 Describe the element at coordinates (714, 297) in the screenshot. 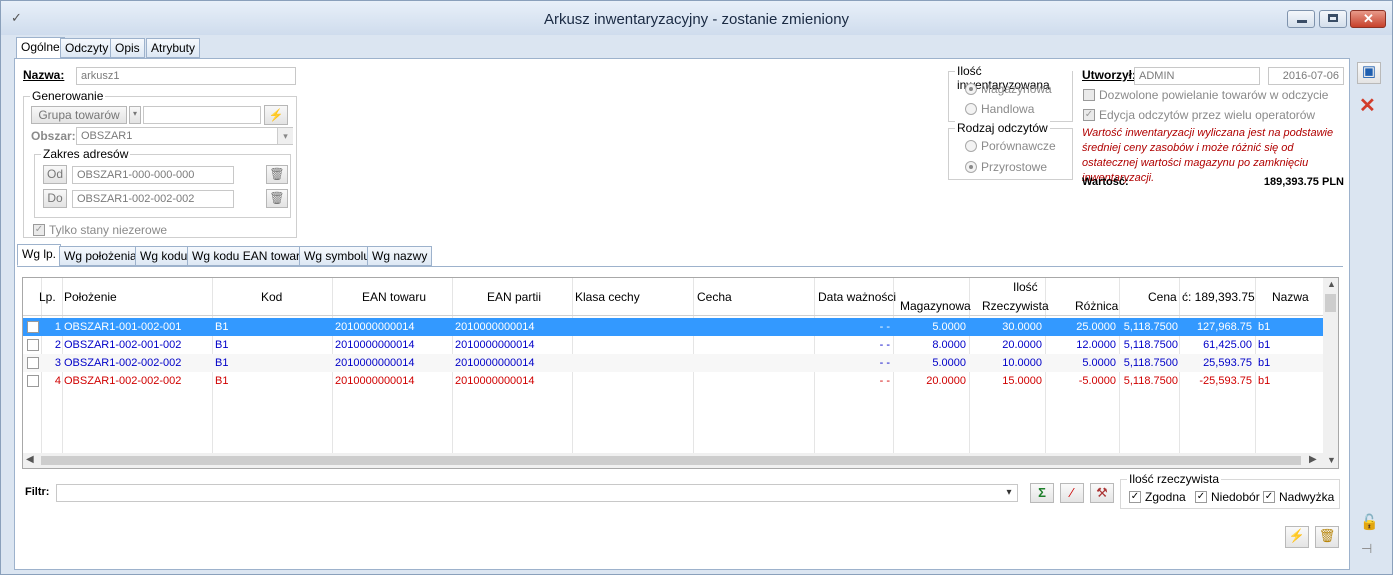

I see `col-cecha: Cecha` at that location.